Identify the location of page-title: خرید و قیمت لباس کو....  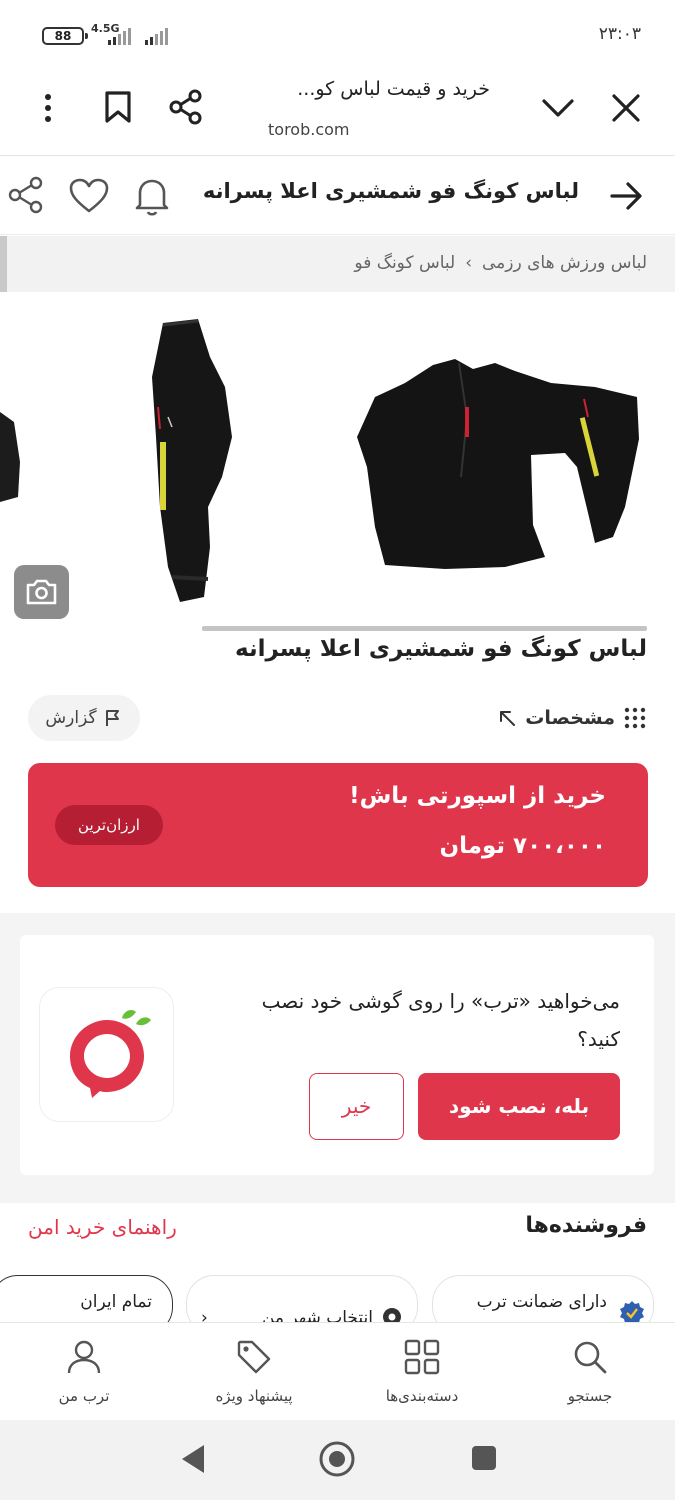
(370, 89).